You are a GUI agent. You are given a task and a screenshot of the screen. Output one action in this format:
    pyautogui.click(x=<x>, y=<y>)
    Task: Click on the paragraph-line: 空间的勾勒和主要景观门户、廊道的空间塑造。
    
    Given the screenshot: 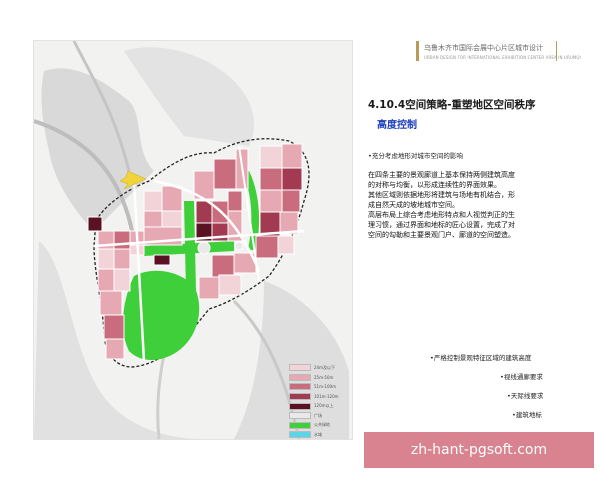 What is the action you would take?
    pyautogui.click(x=441, y=235)
    